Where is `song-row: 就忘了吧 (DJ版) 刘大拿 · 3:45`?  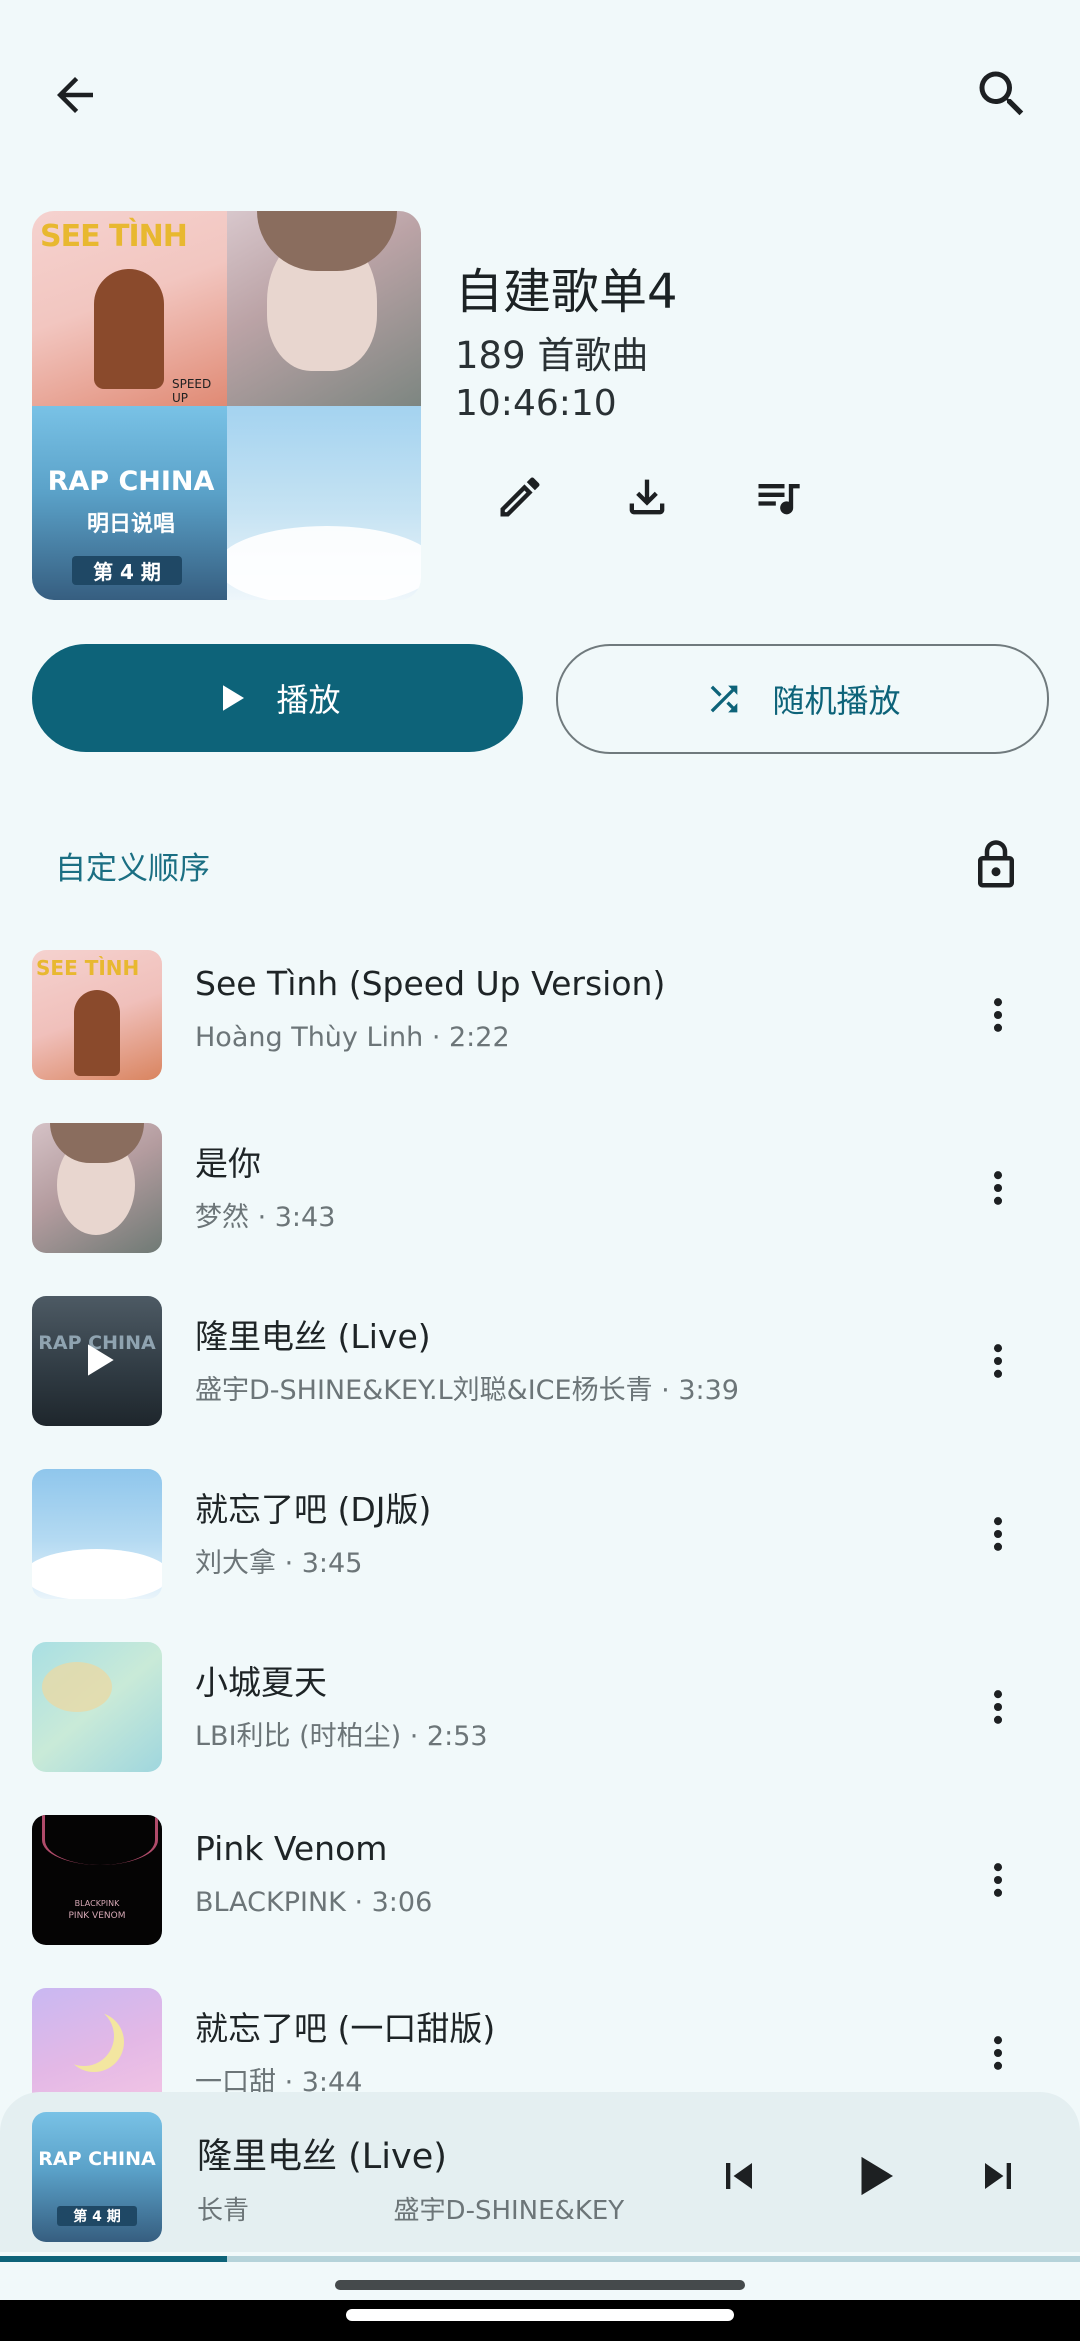 song-row: 就忘了吧 (DJ版) 刘大拿 · 3:45 is located at coordinates (540, 1555).